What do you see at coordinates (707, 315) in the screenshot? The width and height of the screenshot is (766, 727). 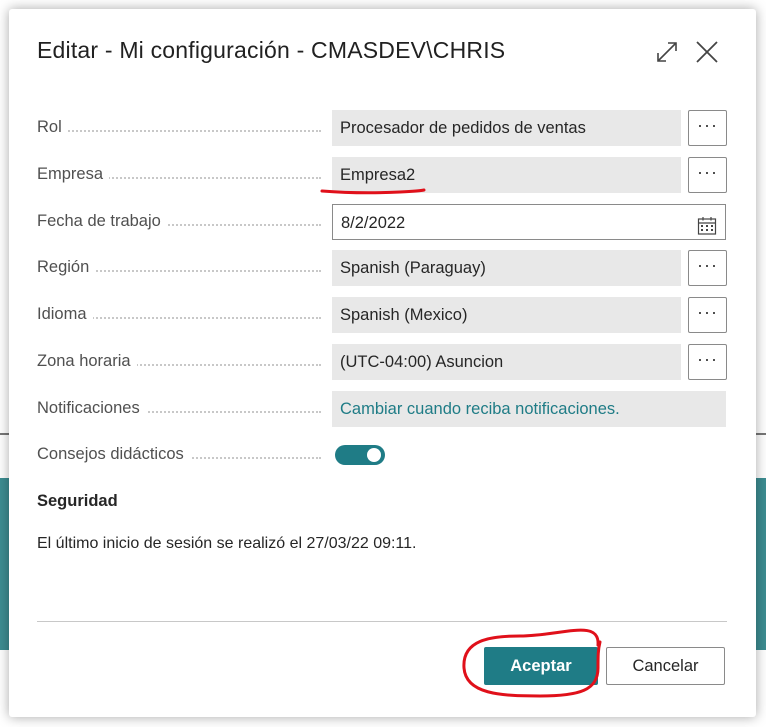 I see `idioma-lookup-button: ···` at bounding box center [707, 315].